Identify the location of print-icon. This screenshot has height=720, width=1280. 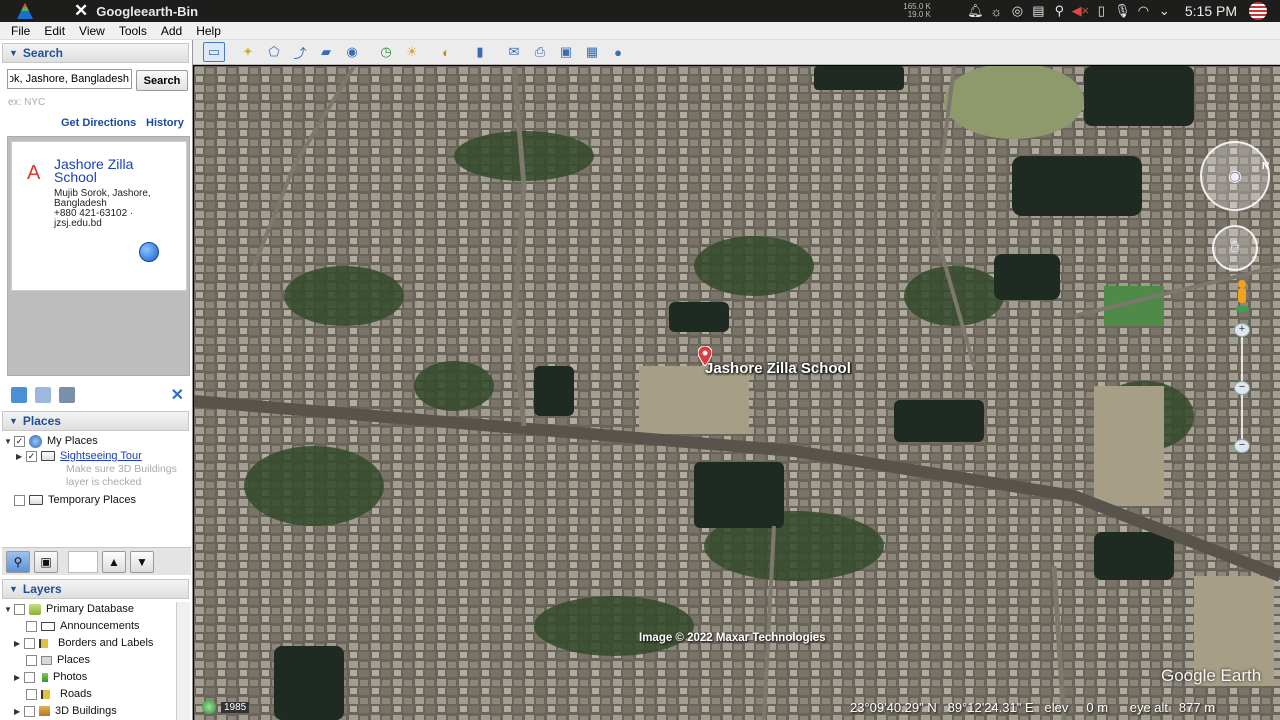
(67, 395).